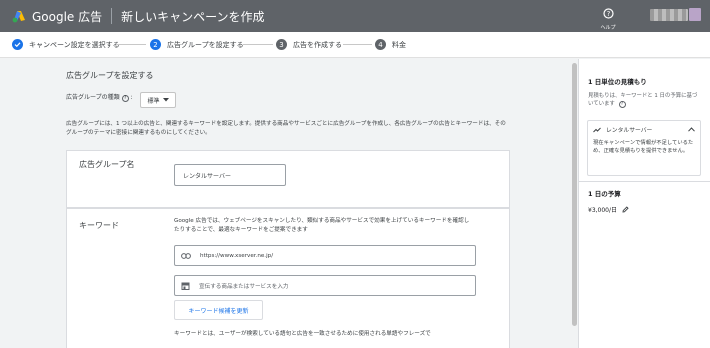 This screenshot has width=710, height=348. I want to click on help-button: ? ヘルプ, so click(608, 17).